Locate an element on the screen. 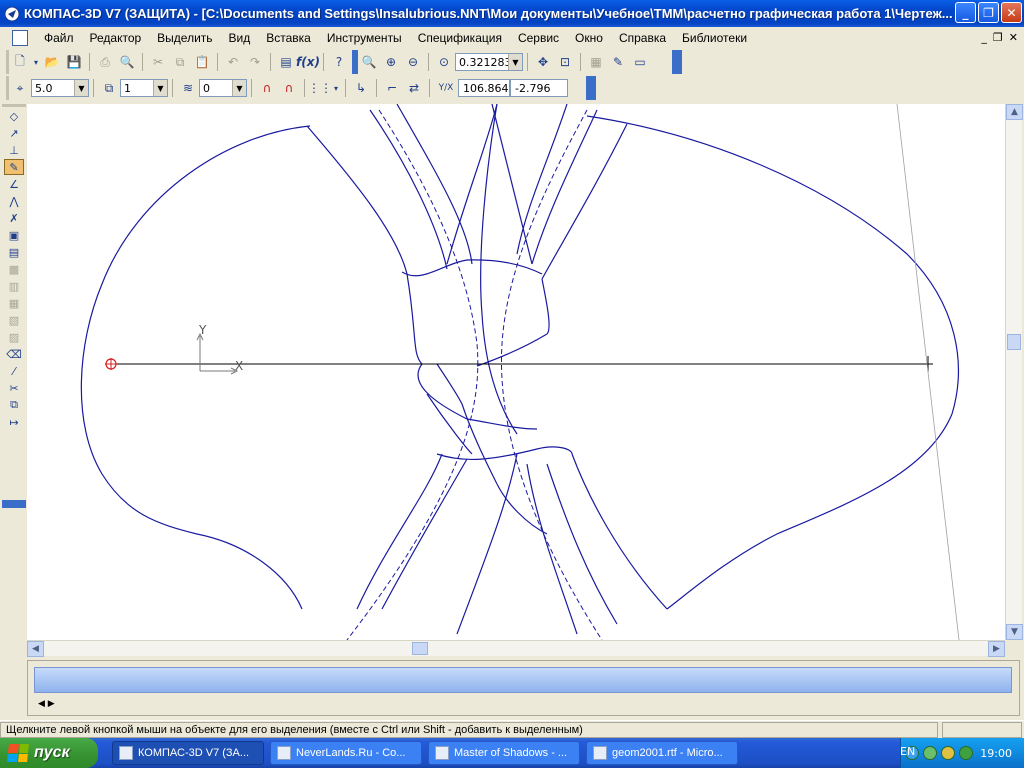 The image size is (1024, 768). show-all-icon: ⊡ is located at coordinates (565, 62).